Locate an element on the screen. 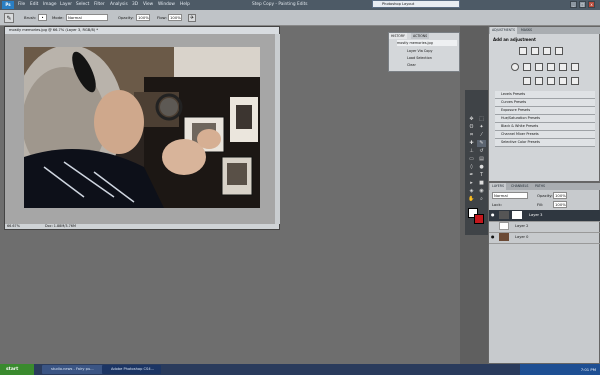 This screenshot has height=375, width=600. camera-tool-icon: ◉ is located at coordinates (481, 191).